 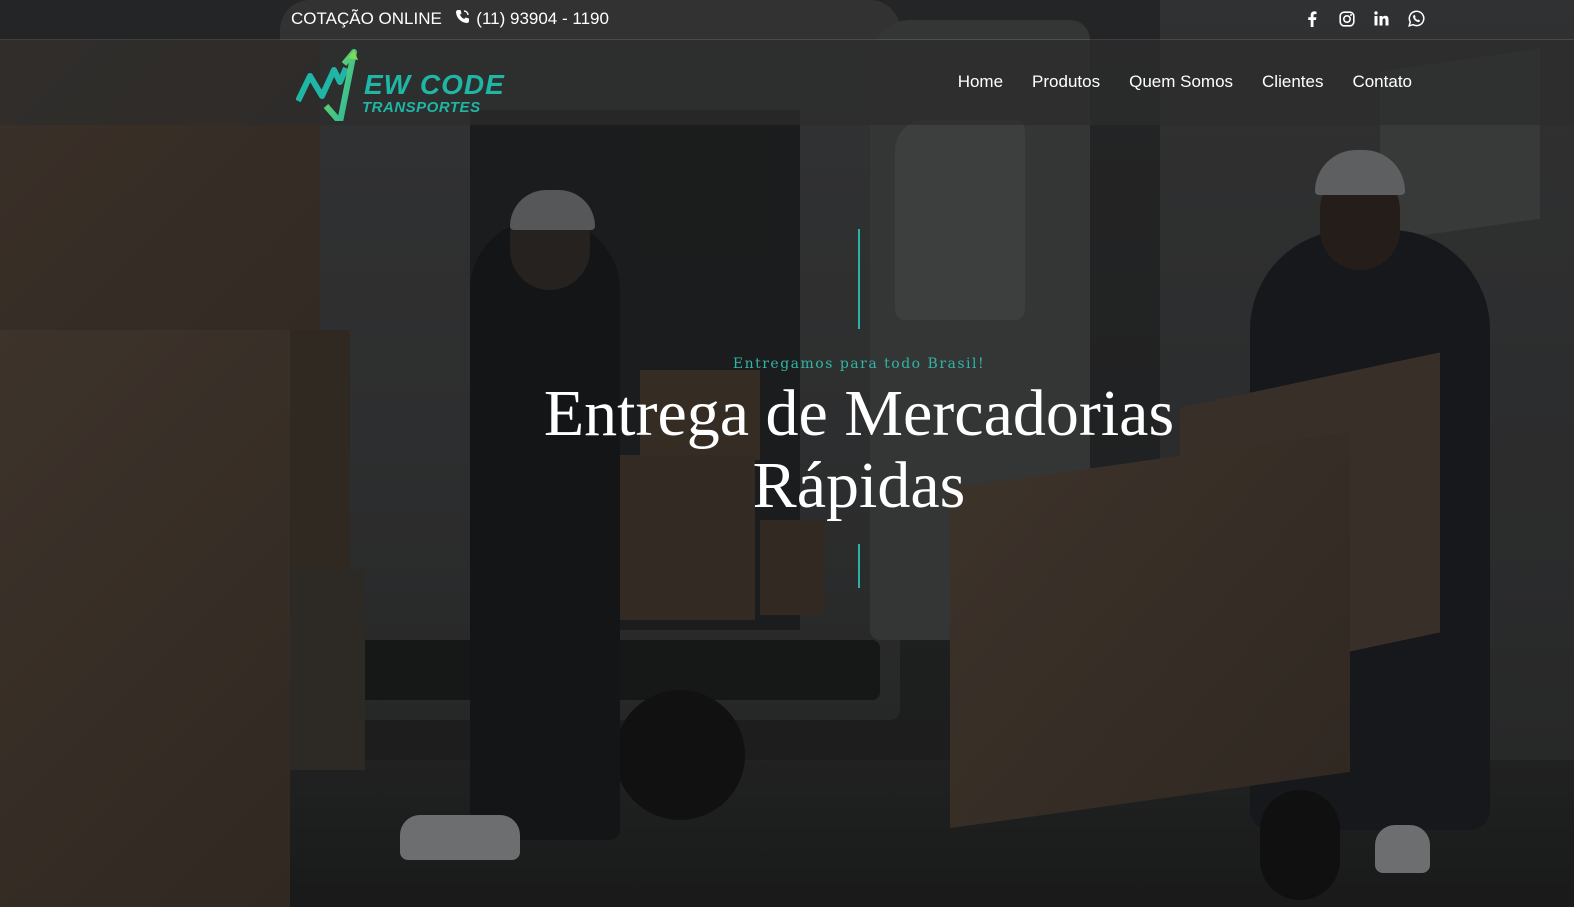 What do you see at coordinates (1346, 18) in the screenshot?
I see `instagram-icon` at bounding box center [1346, 18].